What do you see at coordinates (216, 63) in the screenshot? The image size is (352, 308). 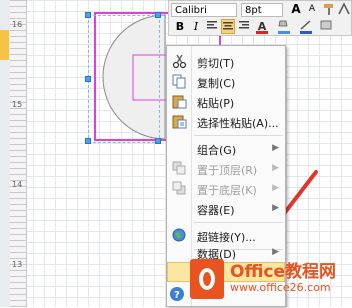 I see `menu-item-label: 剪切(T)` at bounding box center [216, 63].